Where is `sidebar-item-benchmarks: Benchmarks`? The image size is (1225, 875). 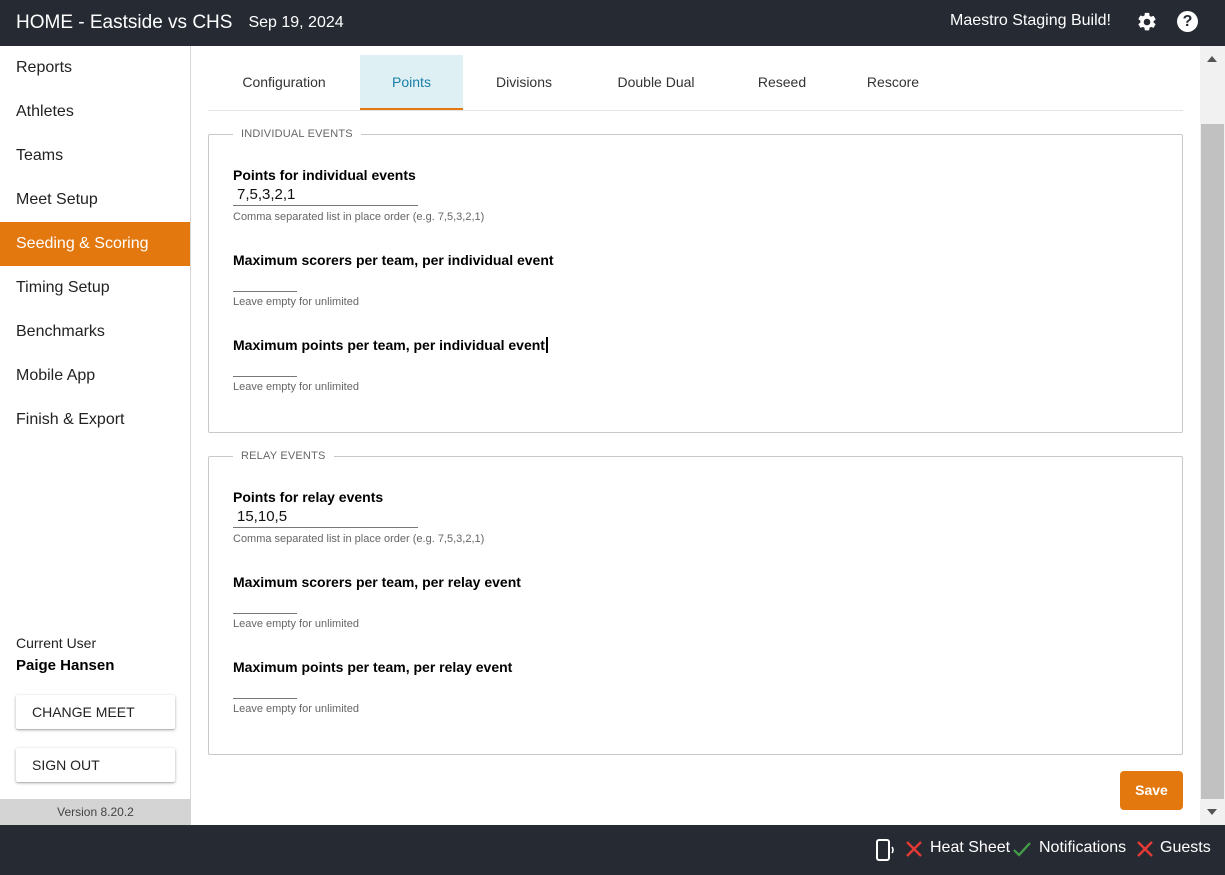
sidebar-item-benchmarks: Benchmarks is located at coordinates (95, 332).